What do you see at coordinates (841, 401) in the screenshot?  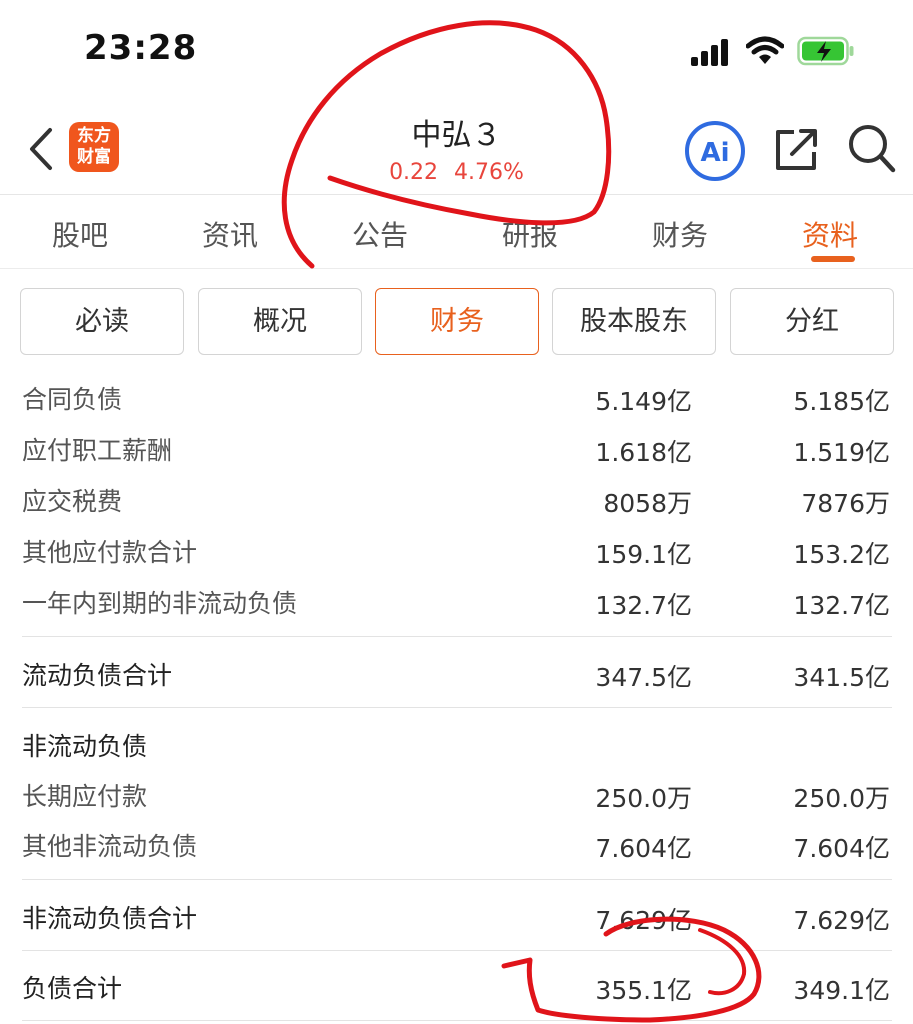 I see `row-value-previous: 5.185亿` at bounding box center [841, 401].